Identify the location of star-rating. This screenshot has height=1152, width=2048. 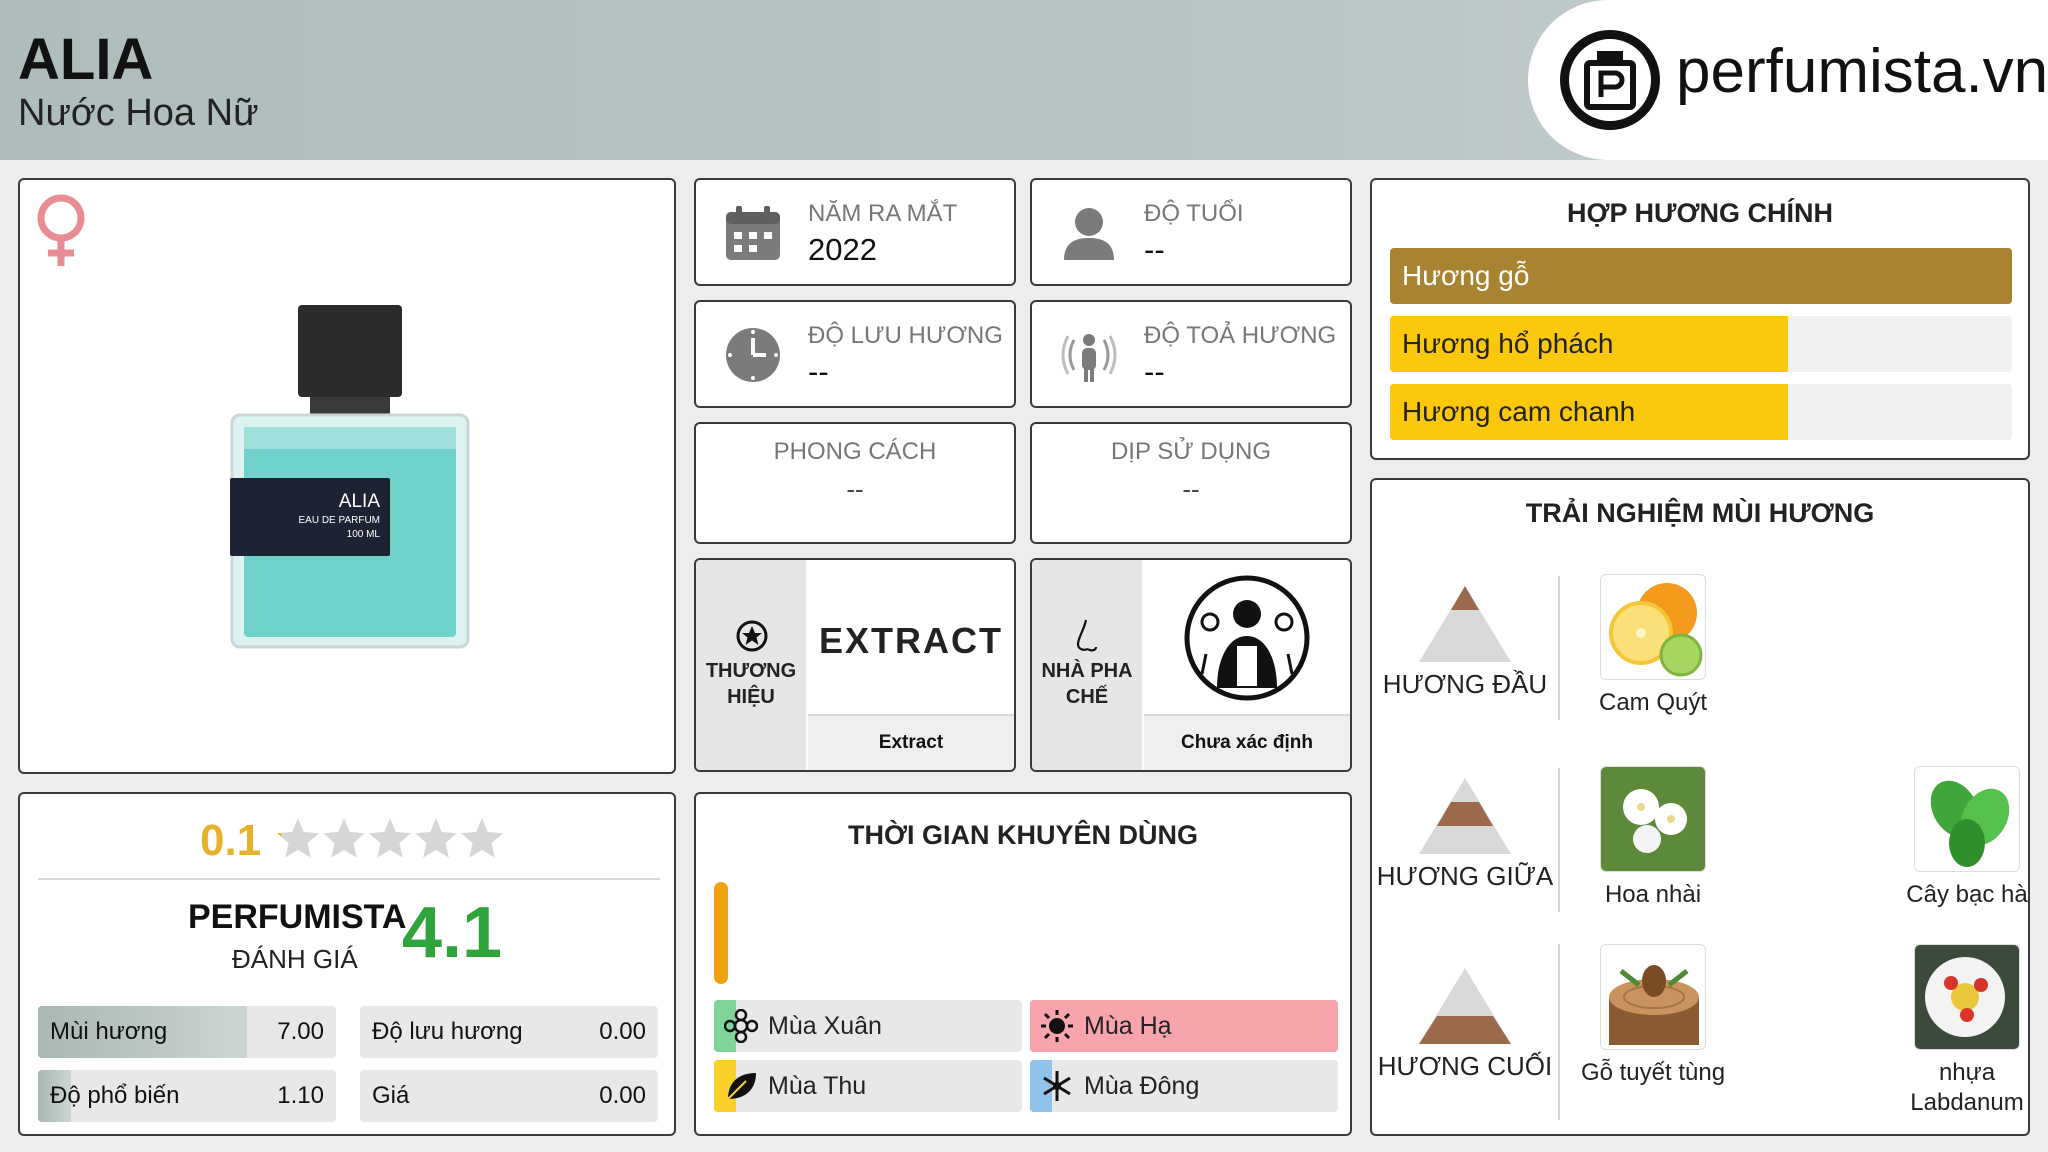
(394, 841).